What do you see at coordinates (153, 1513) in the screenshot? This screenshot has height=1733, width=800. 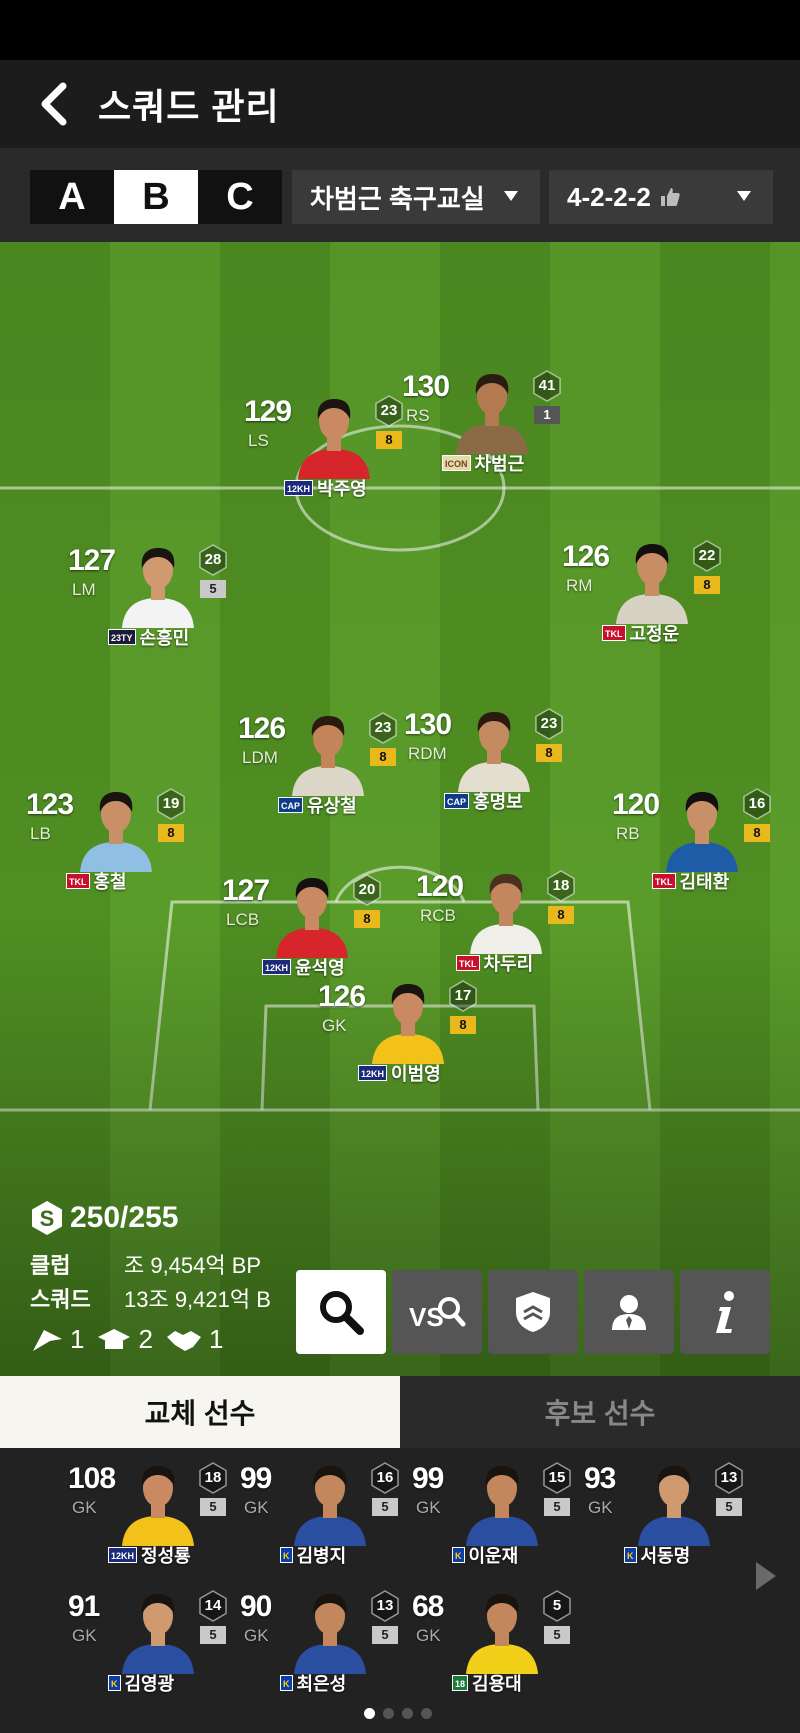 I see `bench-player-card: 108 GK 18 5 12KH 정성룡` at bounding box center [153, 1513].